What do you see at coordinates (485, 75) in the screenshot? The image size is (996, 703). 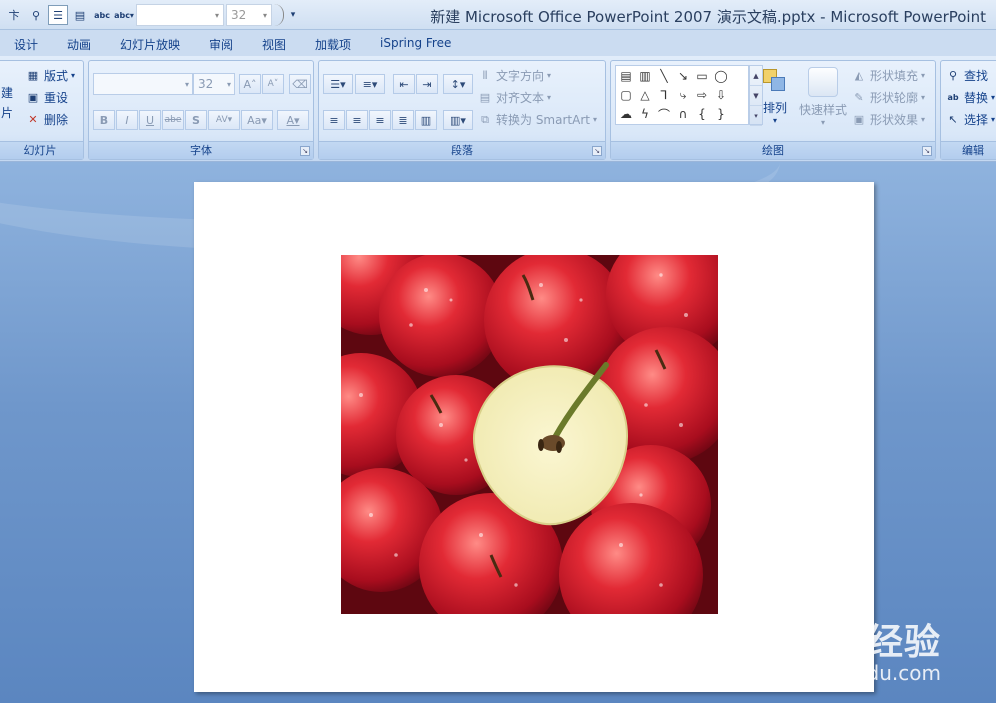 I see `text-direction-icon: ⫴` at bounding box center [485, 75].